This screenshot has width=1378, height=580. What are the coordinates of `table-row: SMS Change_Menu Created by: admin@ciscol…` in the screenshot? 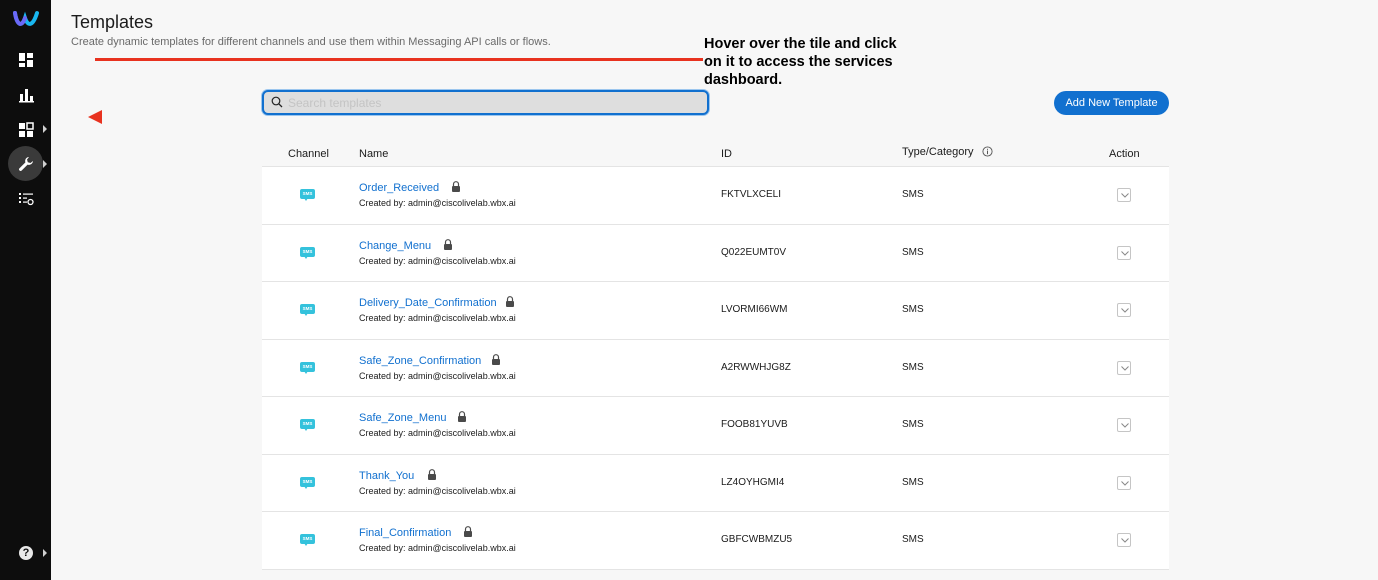 It's located at (715, 253).